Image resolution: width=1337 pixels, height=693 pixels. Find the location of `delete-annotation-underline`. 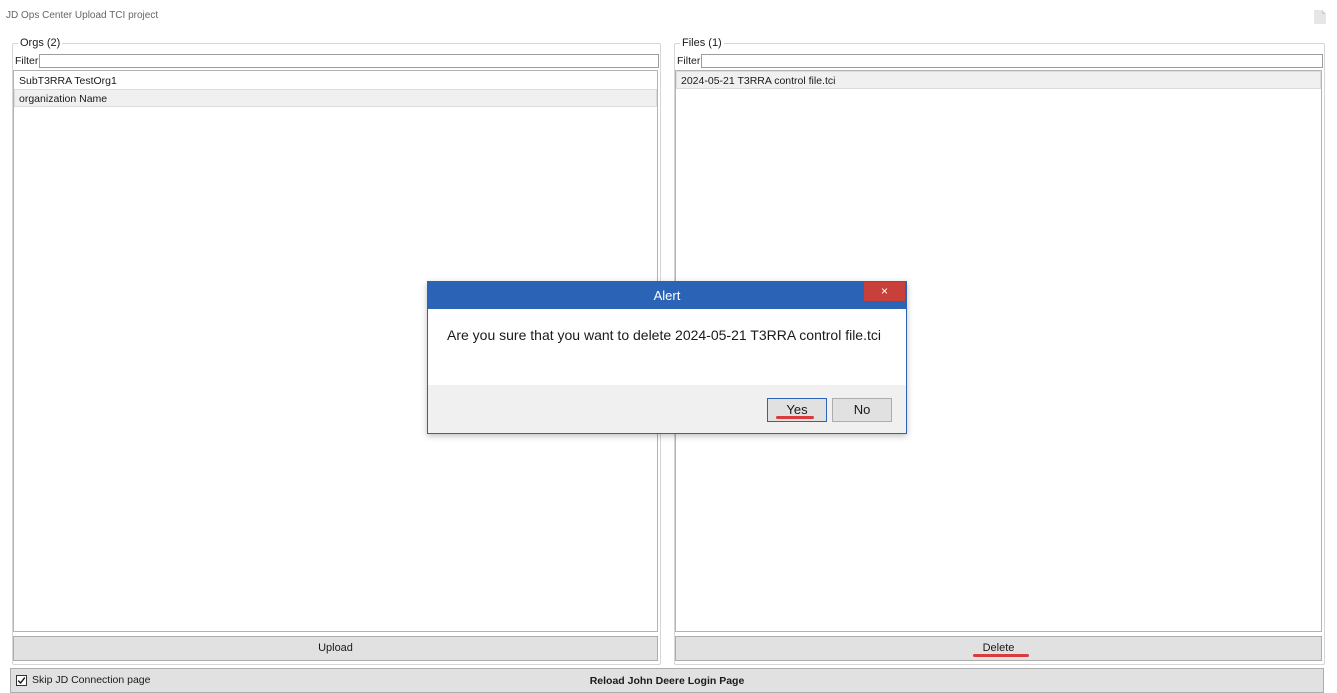

delete-annotation-underline is located at coordinates (1001, 655).